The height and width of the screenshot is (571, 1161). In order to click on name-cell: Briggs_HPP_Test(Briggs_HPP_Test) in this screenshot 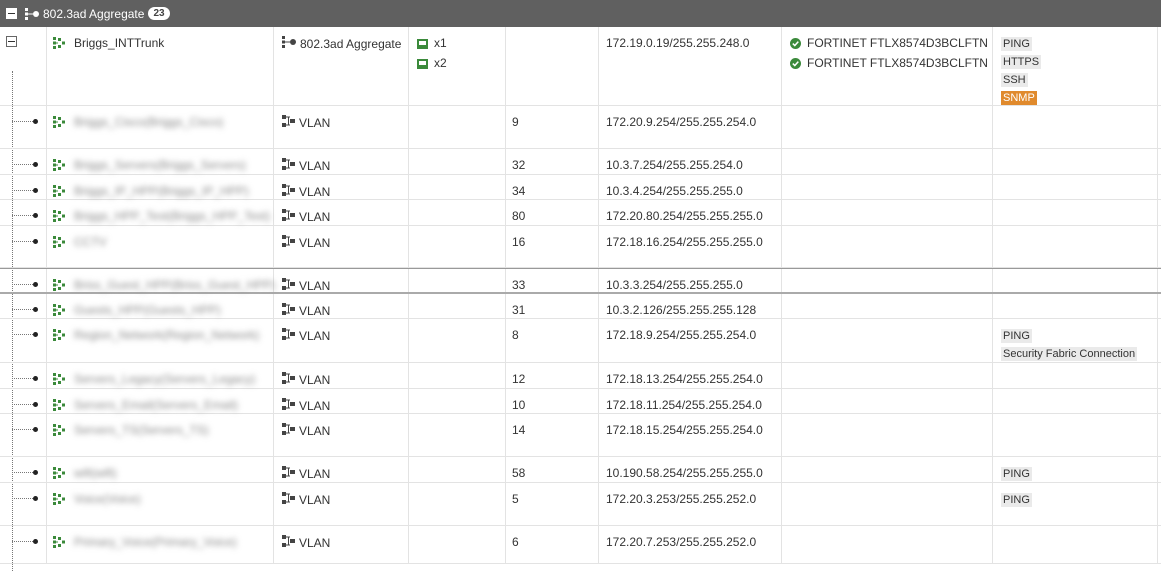, I will do `click(160, 212)`.